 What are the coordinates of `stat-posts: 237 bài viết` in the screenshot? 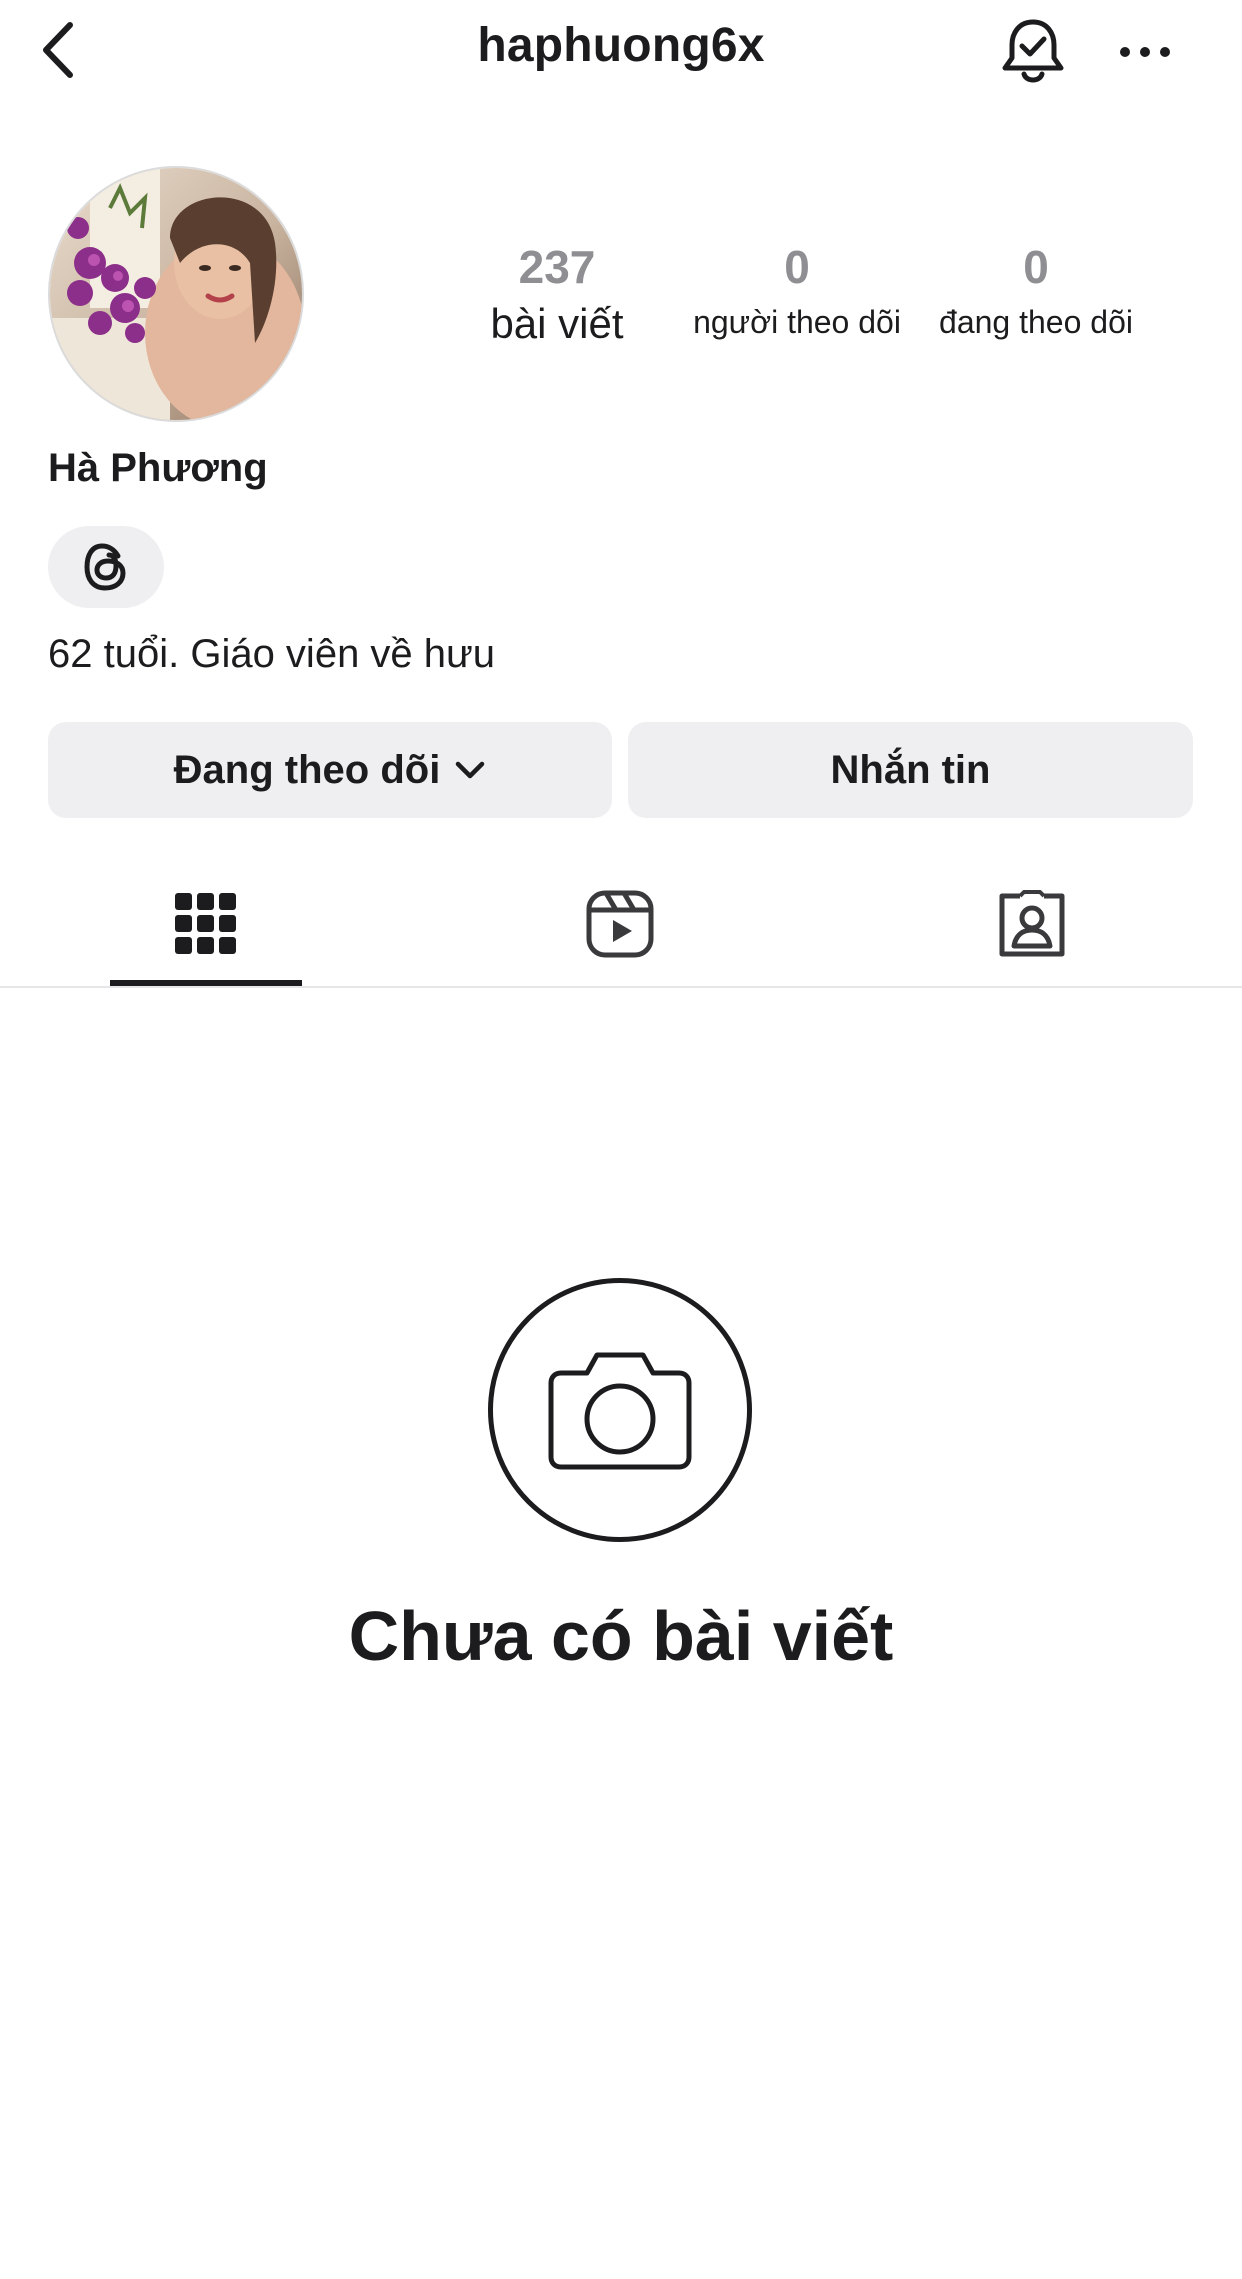 It's located at (557, 296).